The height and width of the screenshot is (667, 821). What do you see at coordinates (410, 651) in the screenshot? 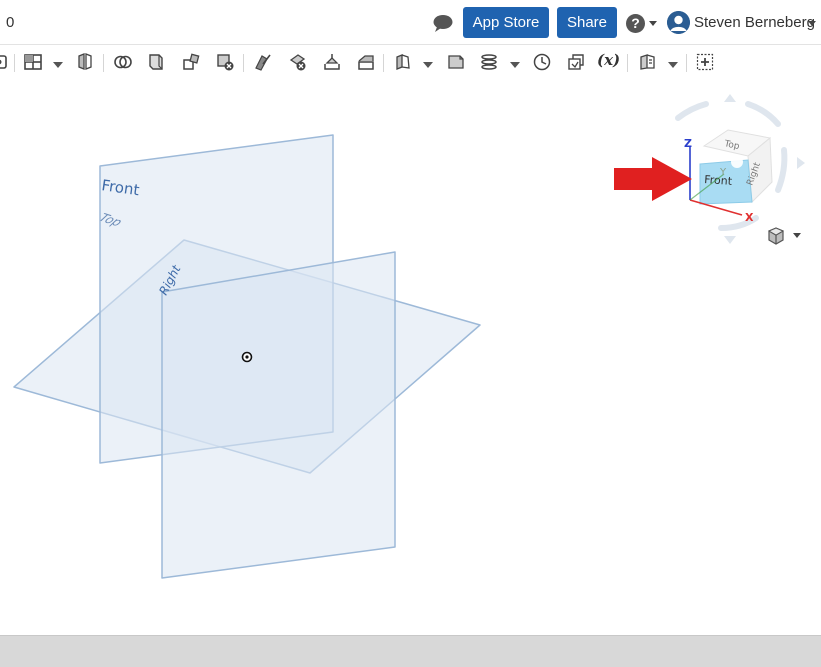
I see `bottom-status-bar` at bounding box center [410, 651].